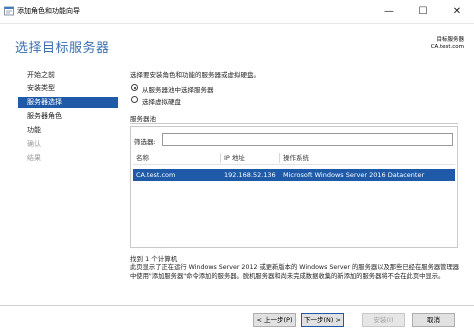 The image size is (474, 336). I want to click on column-header-ip: IP 地址, so click(234, 158).